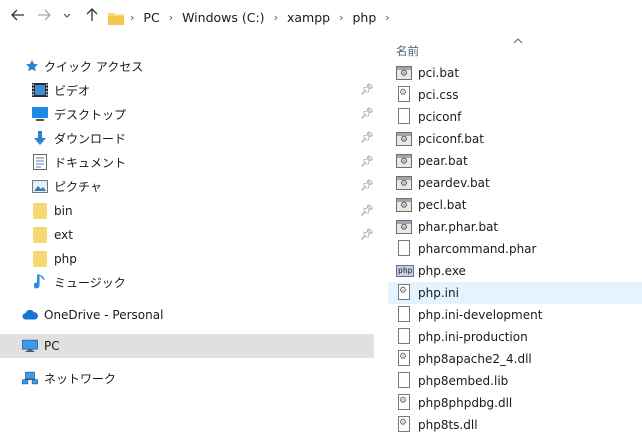 The image size is (642, 436). What do you see at coordinates (187, 259) in the screenshot?
I see `nav-item-php: php` at bounding box center [187, 259].